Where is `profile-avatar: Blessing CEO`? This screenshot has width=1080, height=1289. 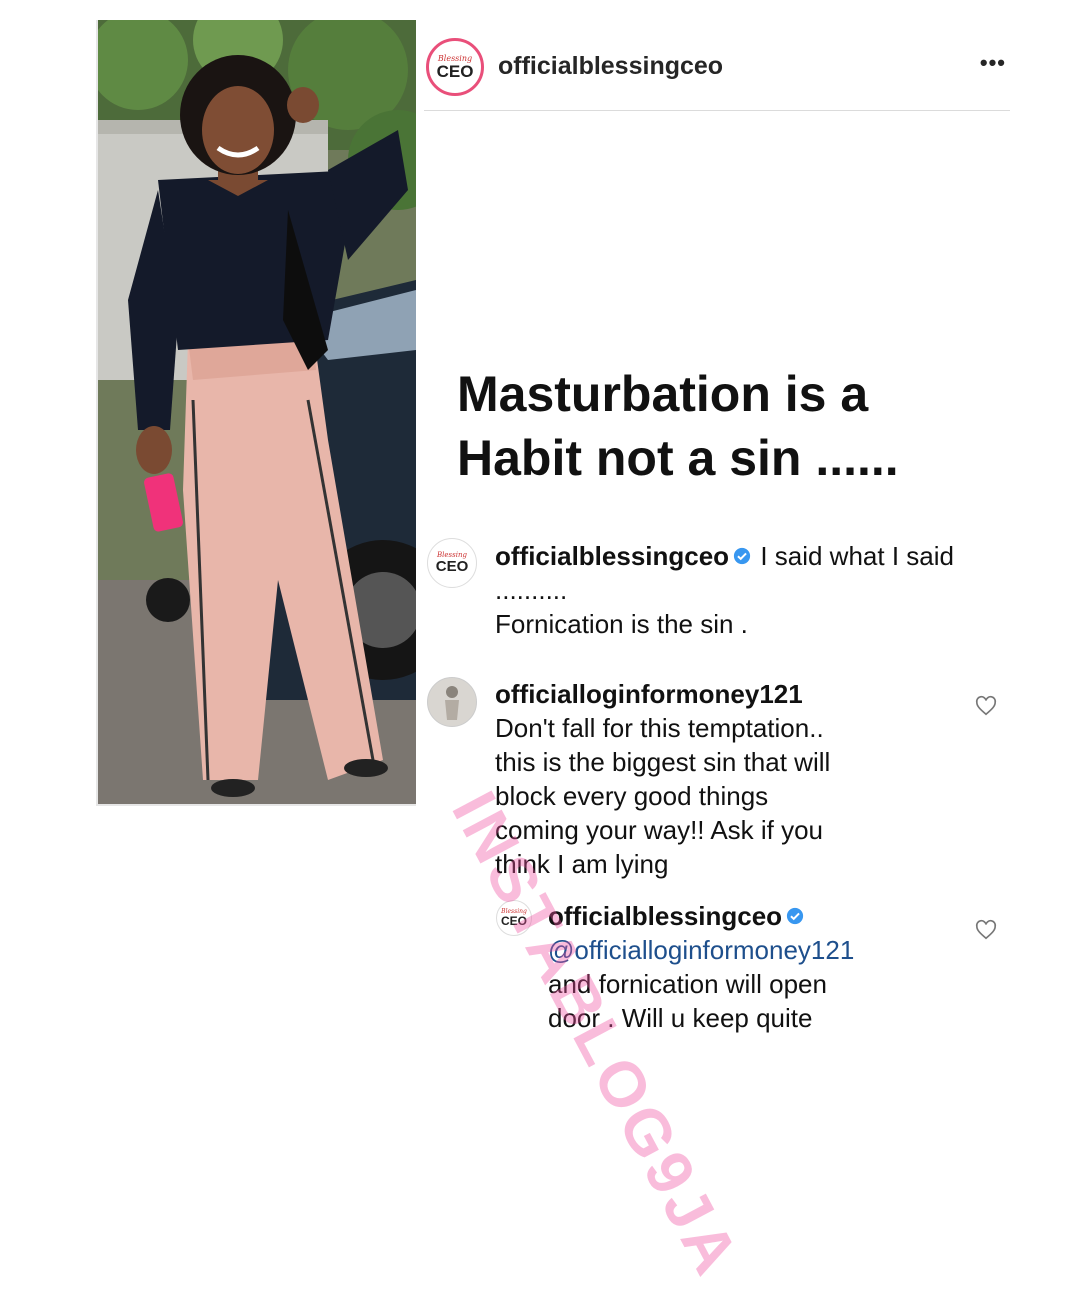 profile-avatar: Blessing CEO is located at coordinates (455, 67).